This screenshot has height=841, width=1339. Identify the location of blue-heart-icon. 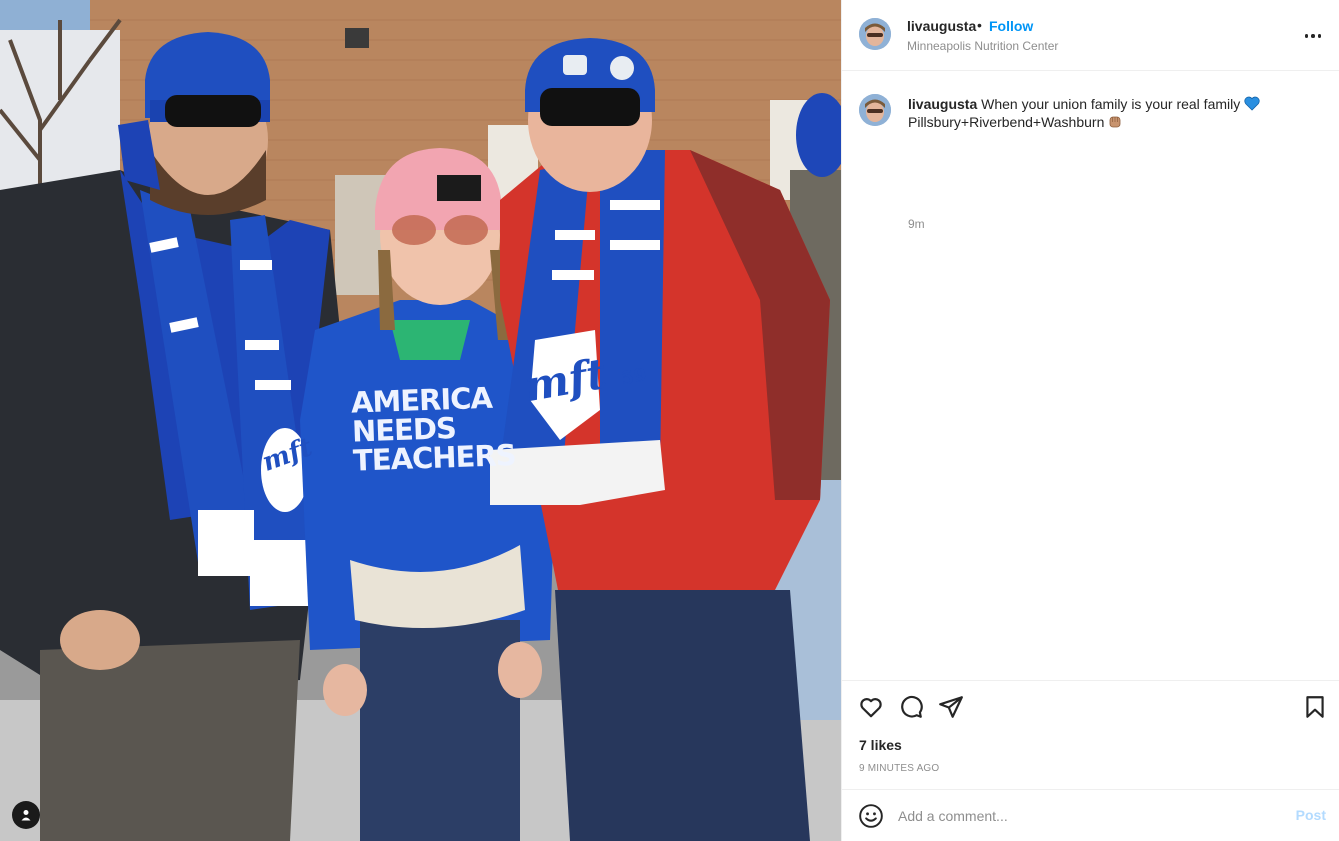
(1252, 103).